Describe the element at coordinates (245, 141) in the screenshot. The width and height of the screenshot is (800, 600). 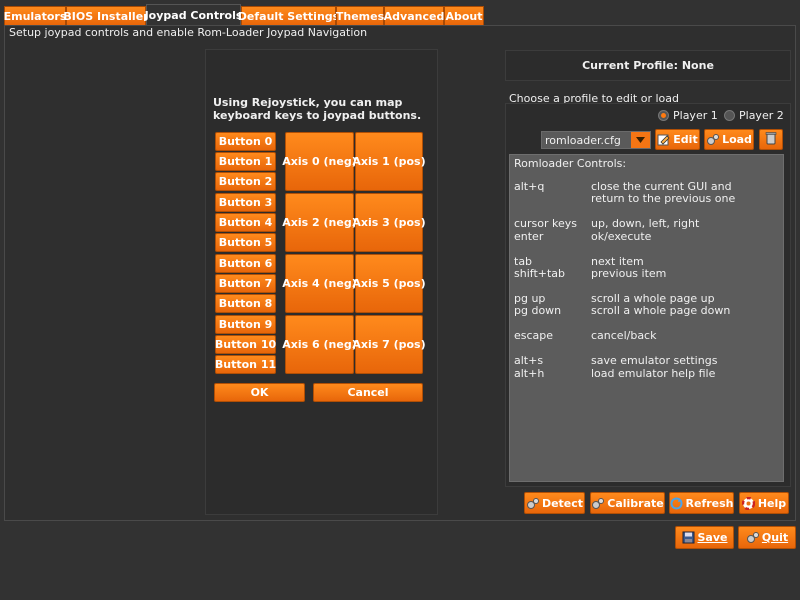
I see `joypad-button-0: Button 0` at that location.